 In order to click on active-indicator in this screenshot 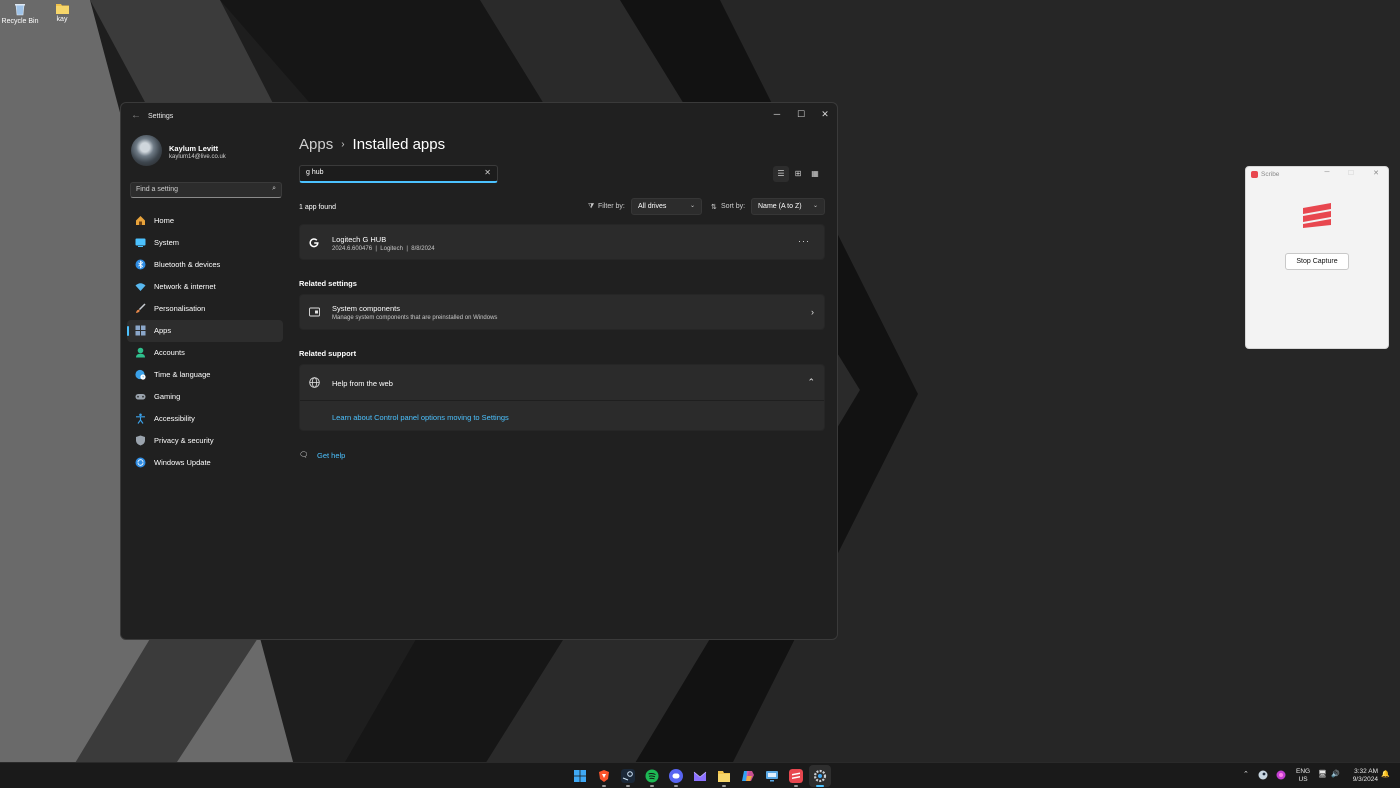, I will do `click(820, 786)`.